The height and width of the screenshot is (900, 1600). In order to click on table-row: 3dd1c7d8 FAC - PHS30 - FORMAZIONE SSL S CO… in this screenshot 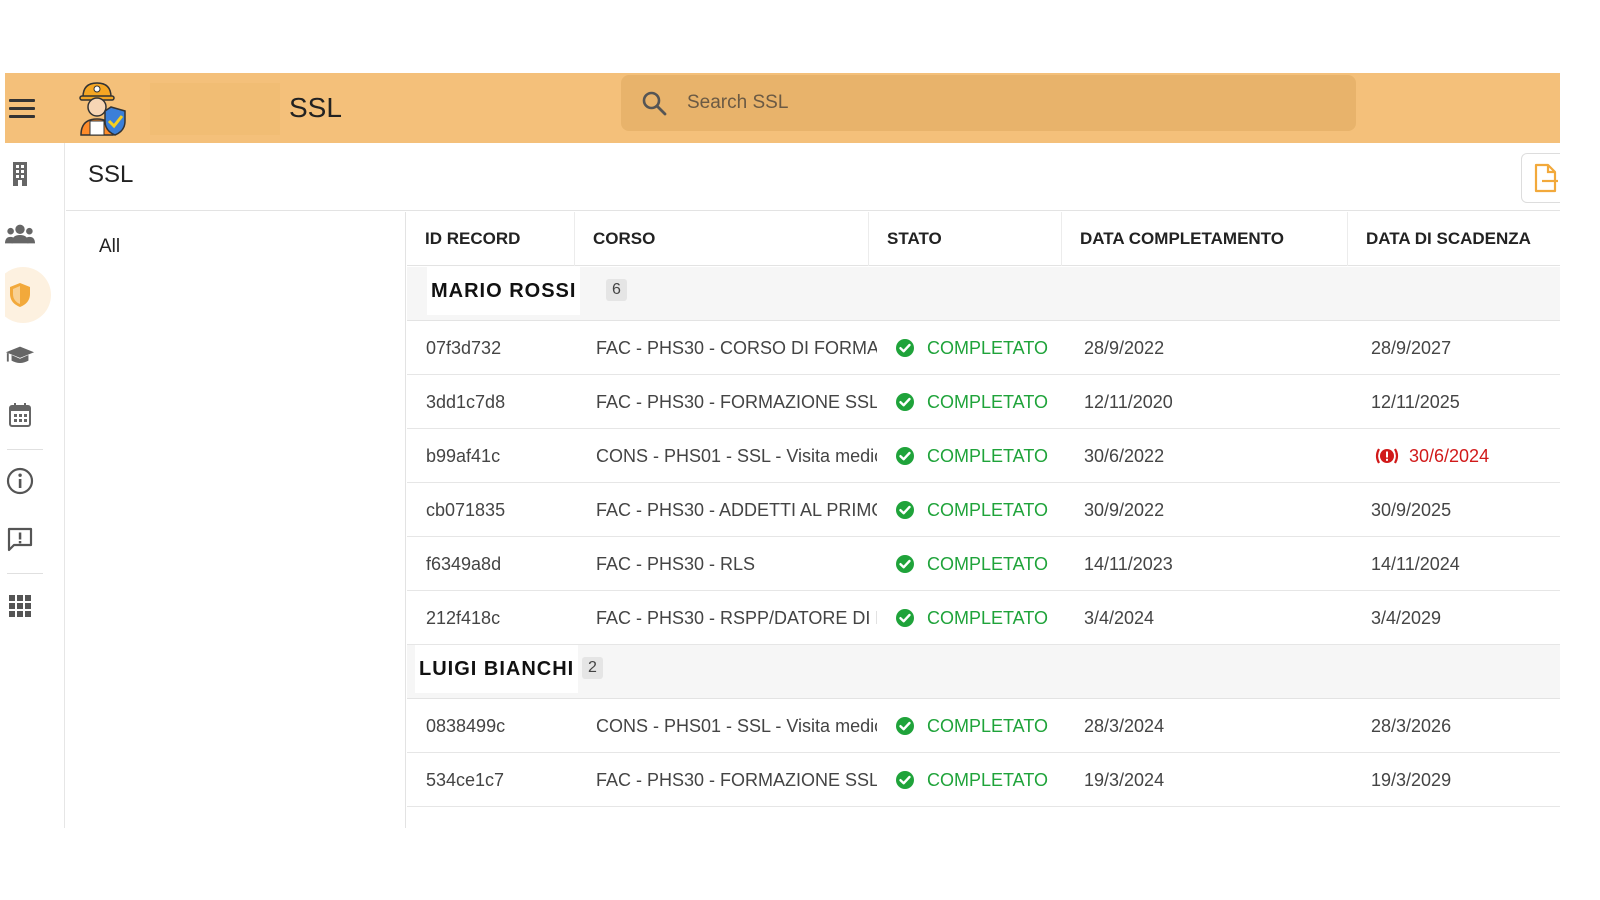, I will do `click(983, 402)`.